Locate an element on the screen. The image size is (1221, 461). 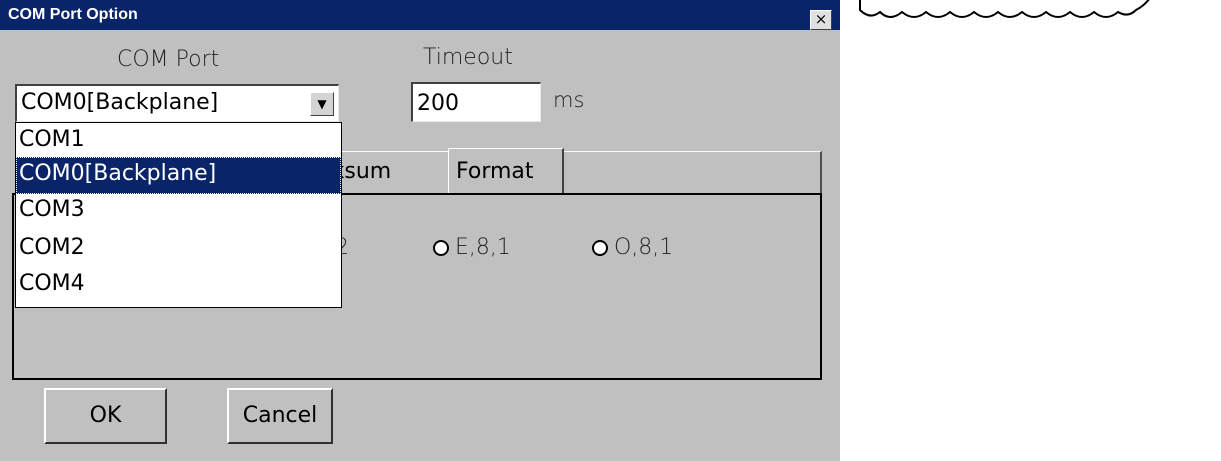
chevron-down-icon: ▼ is located at coordinates (322, 104).